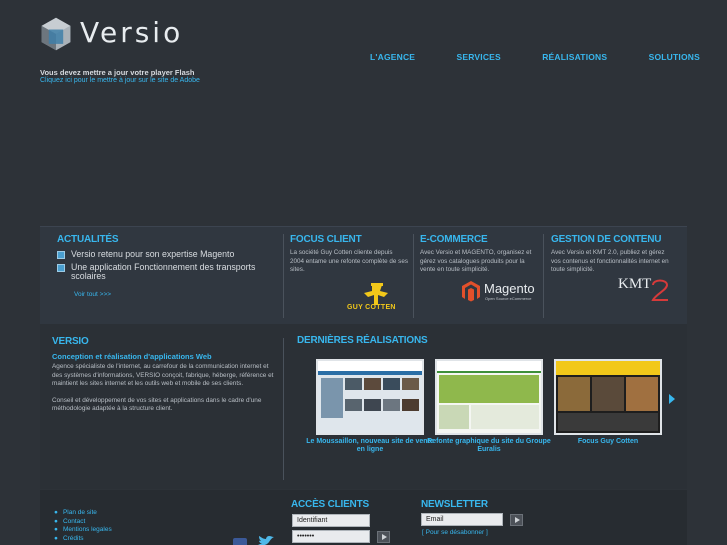 The width and height of the screenshot is (727, 545). What do you see at coordinates (371, 307) in the screenshot?
I see `guy-cotten-logo-text: GUY COTTEN` at bounding box center [371, 307].